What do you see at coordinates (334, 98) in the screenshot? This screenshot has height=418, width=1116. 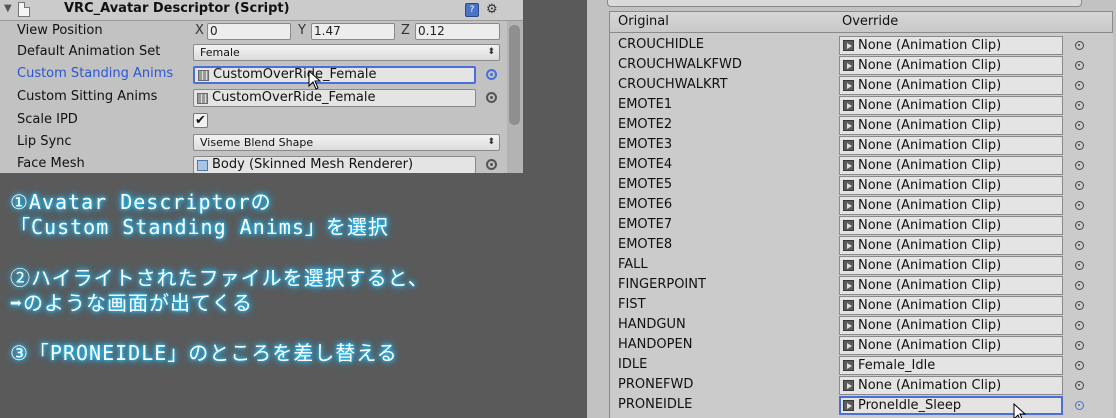 I see `custom-sitting-anims-field: CustomOverRide_Female` at bounding box center [334, 98].